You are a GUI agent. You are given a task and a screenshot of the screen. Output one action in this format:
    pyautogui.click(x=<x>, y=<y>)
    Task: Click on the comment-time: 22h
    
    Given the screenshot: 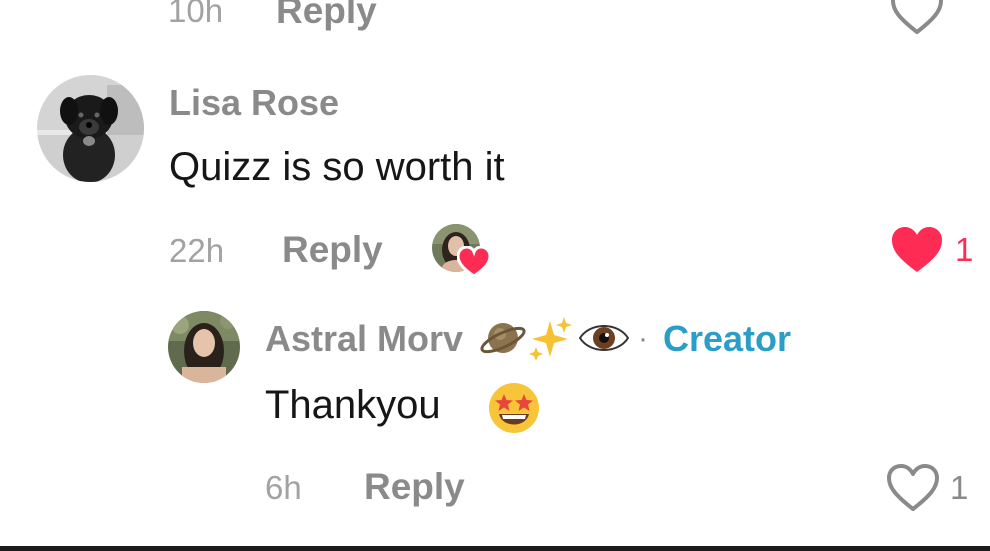 What is the action you would take?
    pyautogui.click(x=197, y=250)
    